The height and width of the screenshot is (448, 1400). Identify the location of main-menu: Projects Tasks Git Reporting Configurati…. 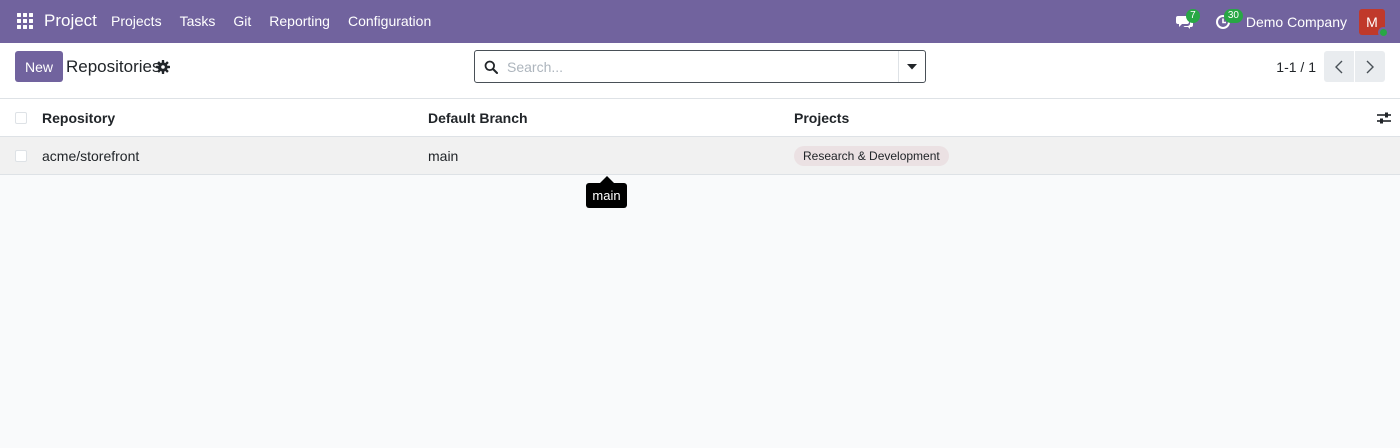
(271, 21).